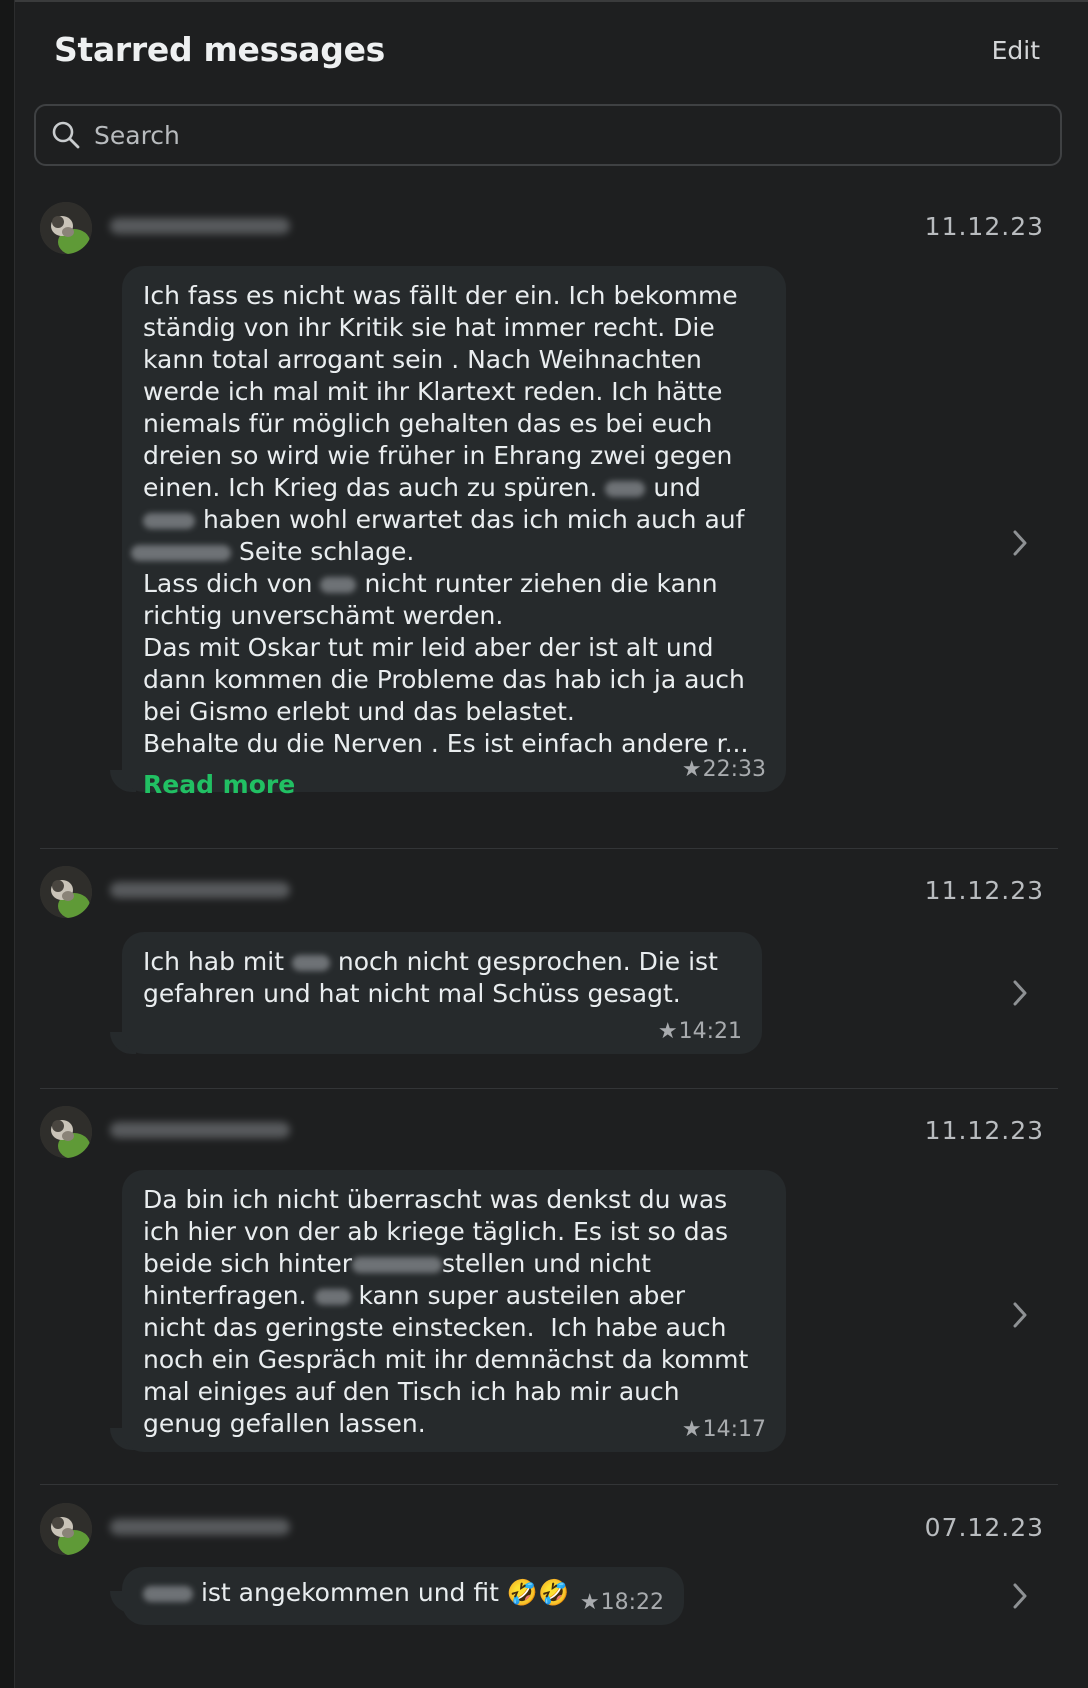 This screenshot has width=1088, height=1688. Describe the element at coordinates (66, 135) in the screenshot. I see `search-icon` at that location.